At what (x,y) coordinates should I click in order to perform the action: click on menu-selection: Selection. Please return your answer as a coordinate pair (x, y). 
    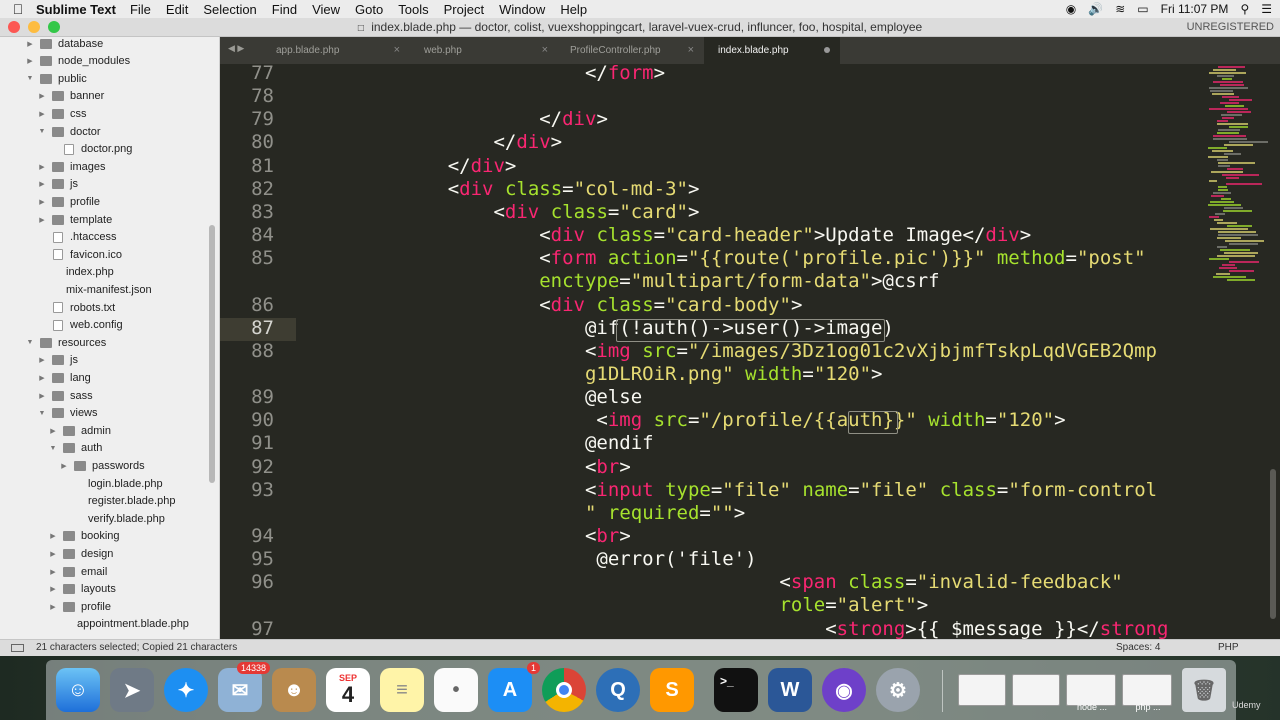
    Looking at the image, I should click on (229, 9).